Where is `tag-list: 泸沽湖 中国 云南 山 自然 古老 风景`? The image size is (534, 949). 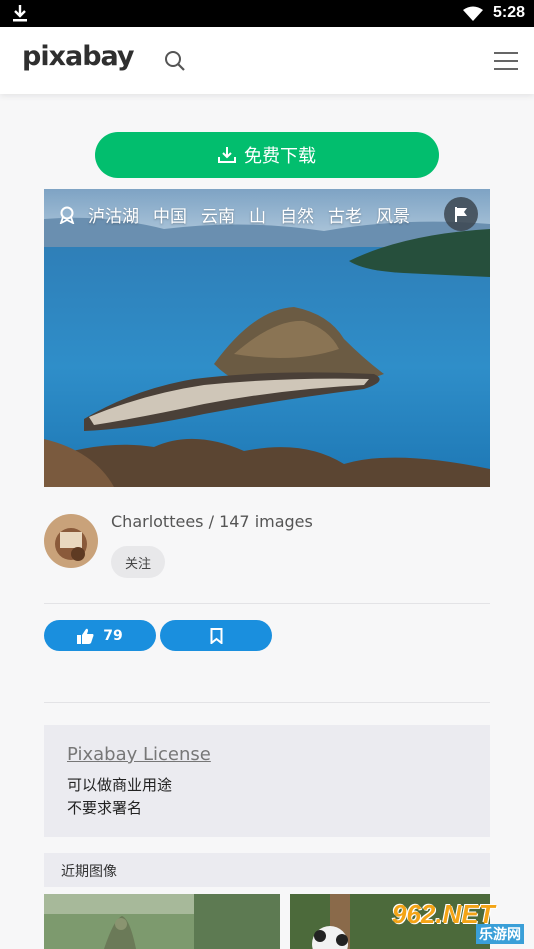
tag-list: 泸沽湖 中国 云南 山 自然 古老 风景 is located at coordinates (241, 214).